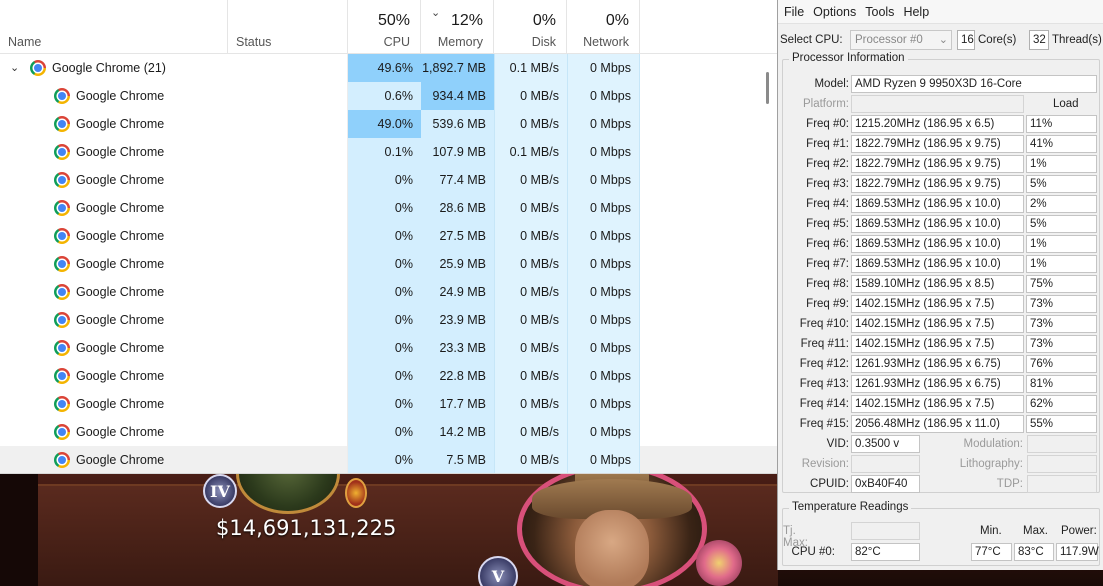  What do you see at coordinates (617, 20) in the screenshot?
I see `network-total-percent: 0%` at bounding box center [617, 20].